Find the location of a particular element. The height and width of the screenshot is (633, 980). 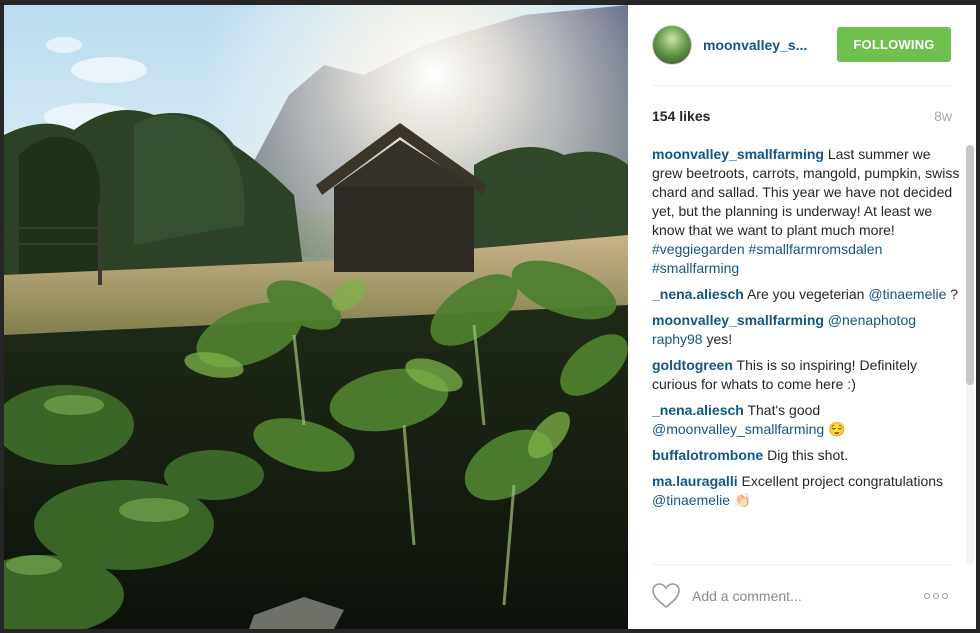

scrollbar-thumb is located at coordinates (970, 265).